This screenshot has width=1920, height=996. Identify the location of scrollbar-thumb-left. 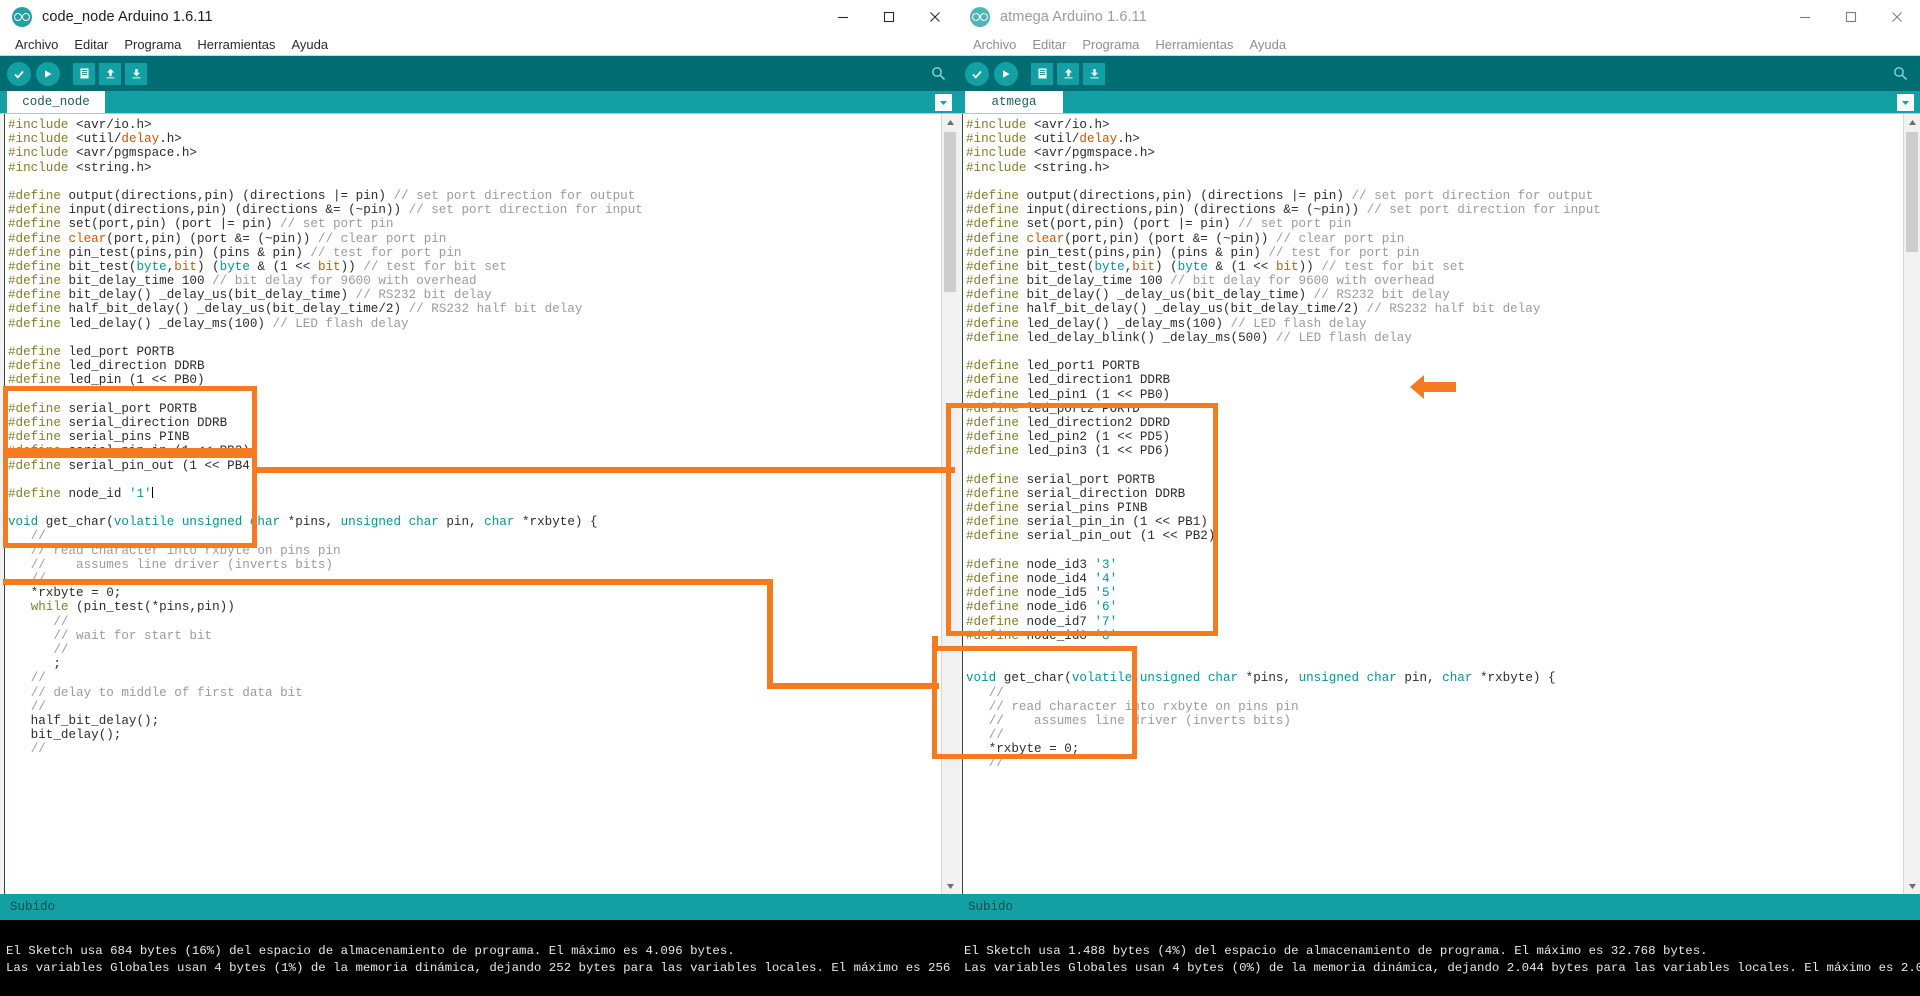
(950, 212).